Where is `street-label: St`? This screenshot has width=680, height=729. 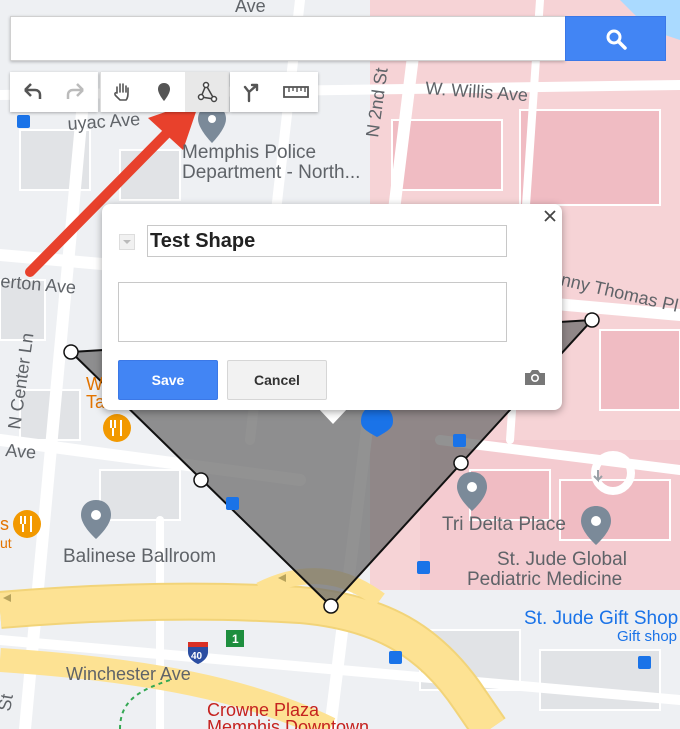
street-label: St is located at coordinates (8, 702).